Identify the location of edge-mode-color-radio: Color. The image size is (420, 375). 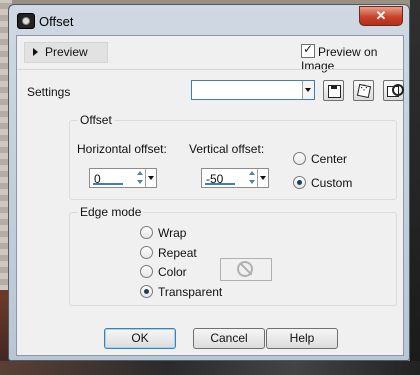
(163, 272).